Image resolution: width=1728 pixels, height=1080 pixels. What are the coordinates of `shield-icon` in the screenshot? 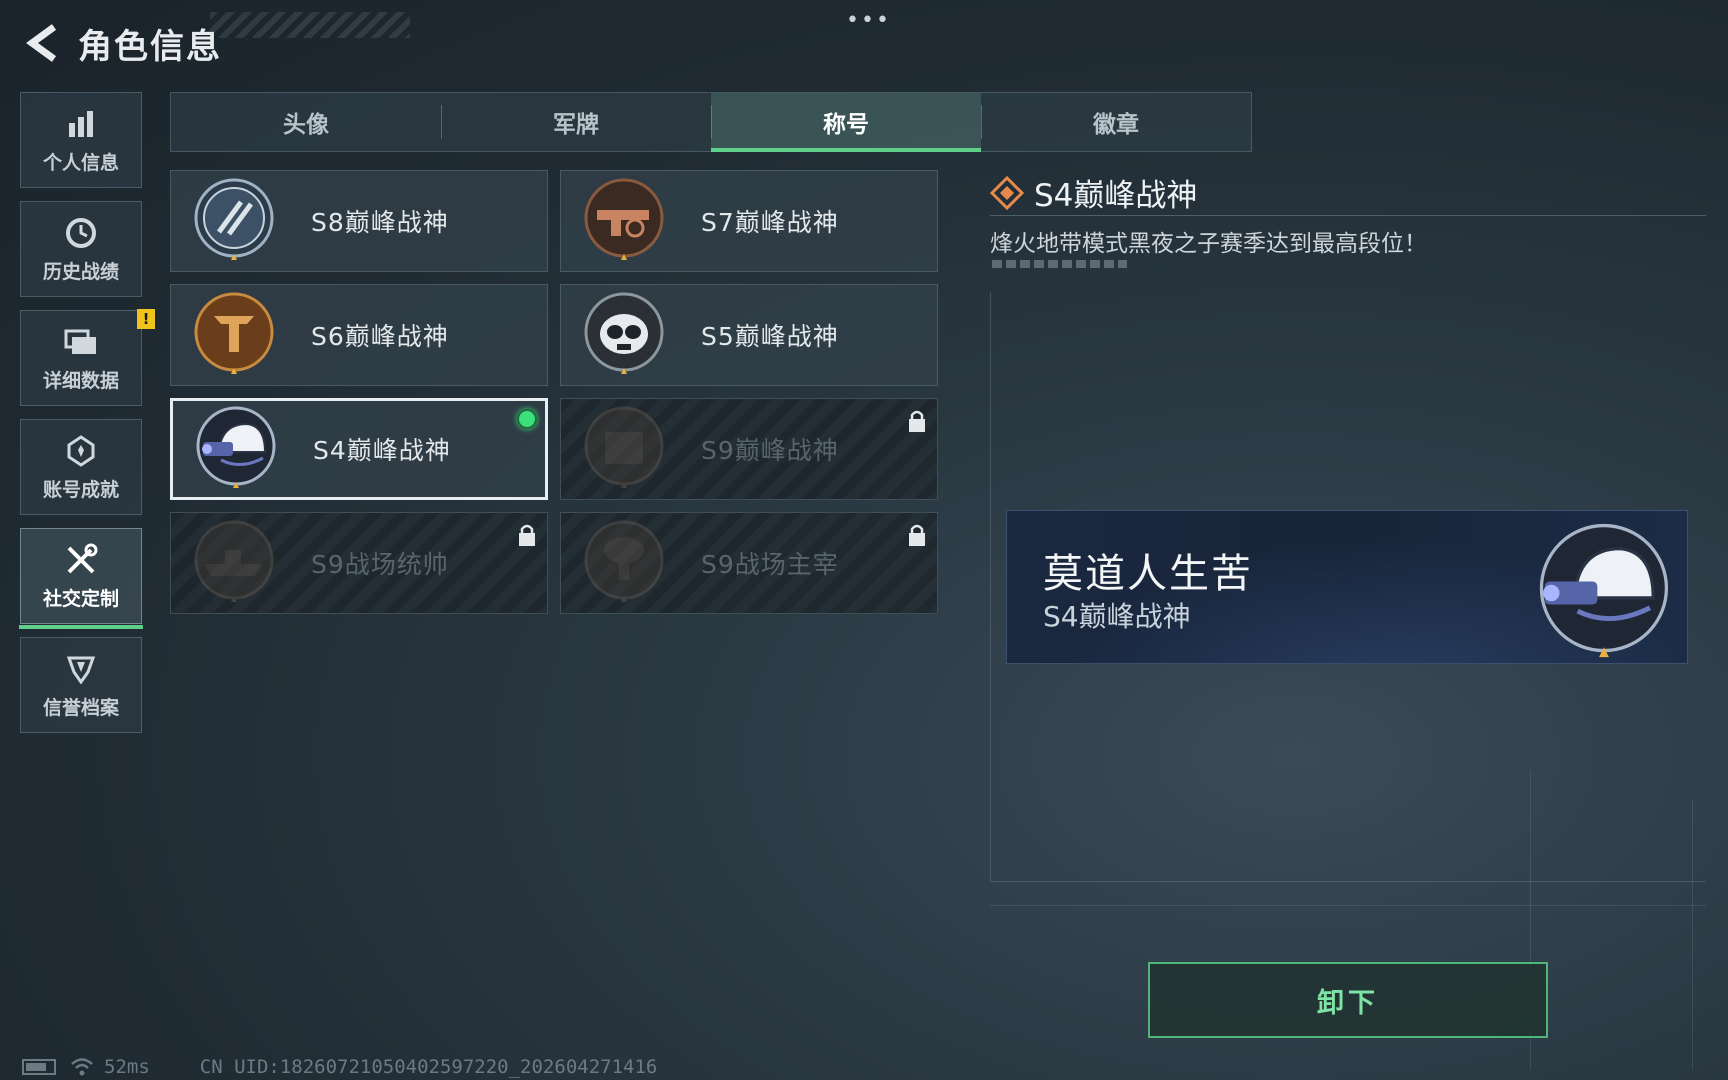 It's located at (81, 669).